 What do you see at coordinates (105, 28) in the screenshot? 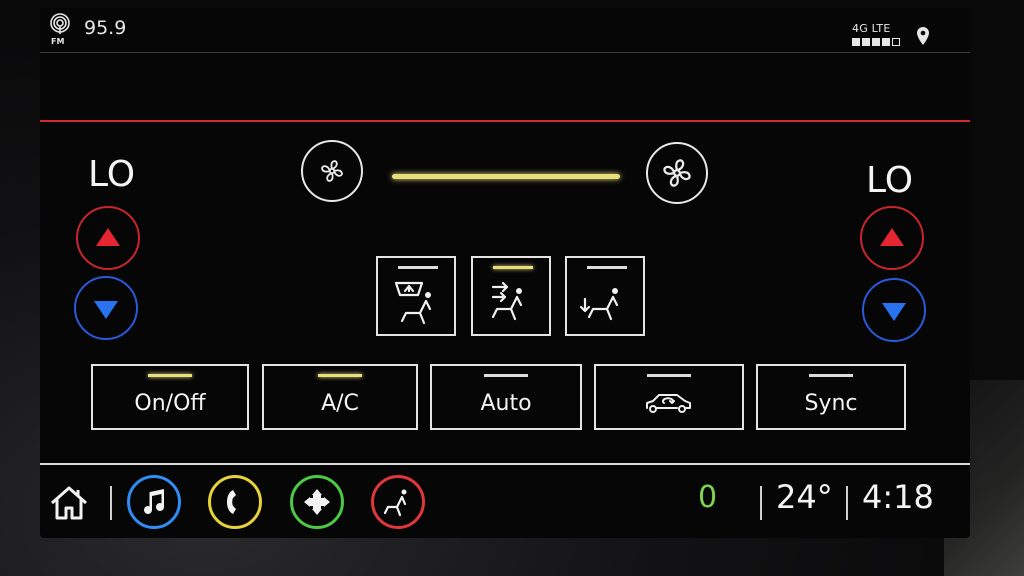
I see `station-frequency: 95.9` at bounding box center [105, 28].